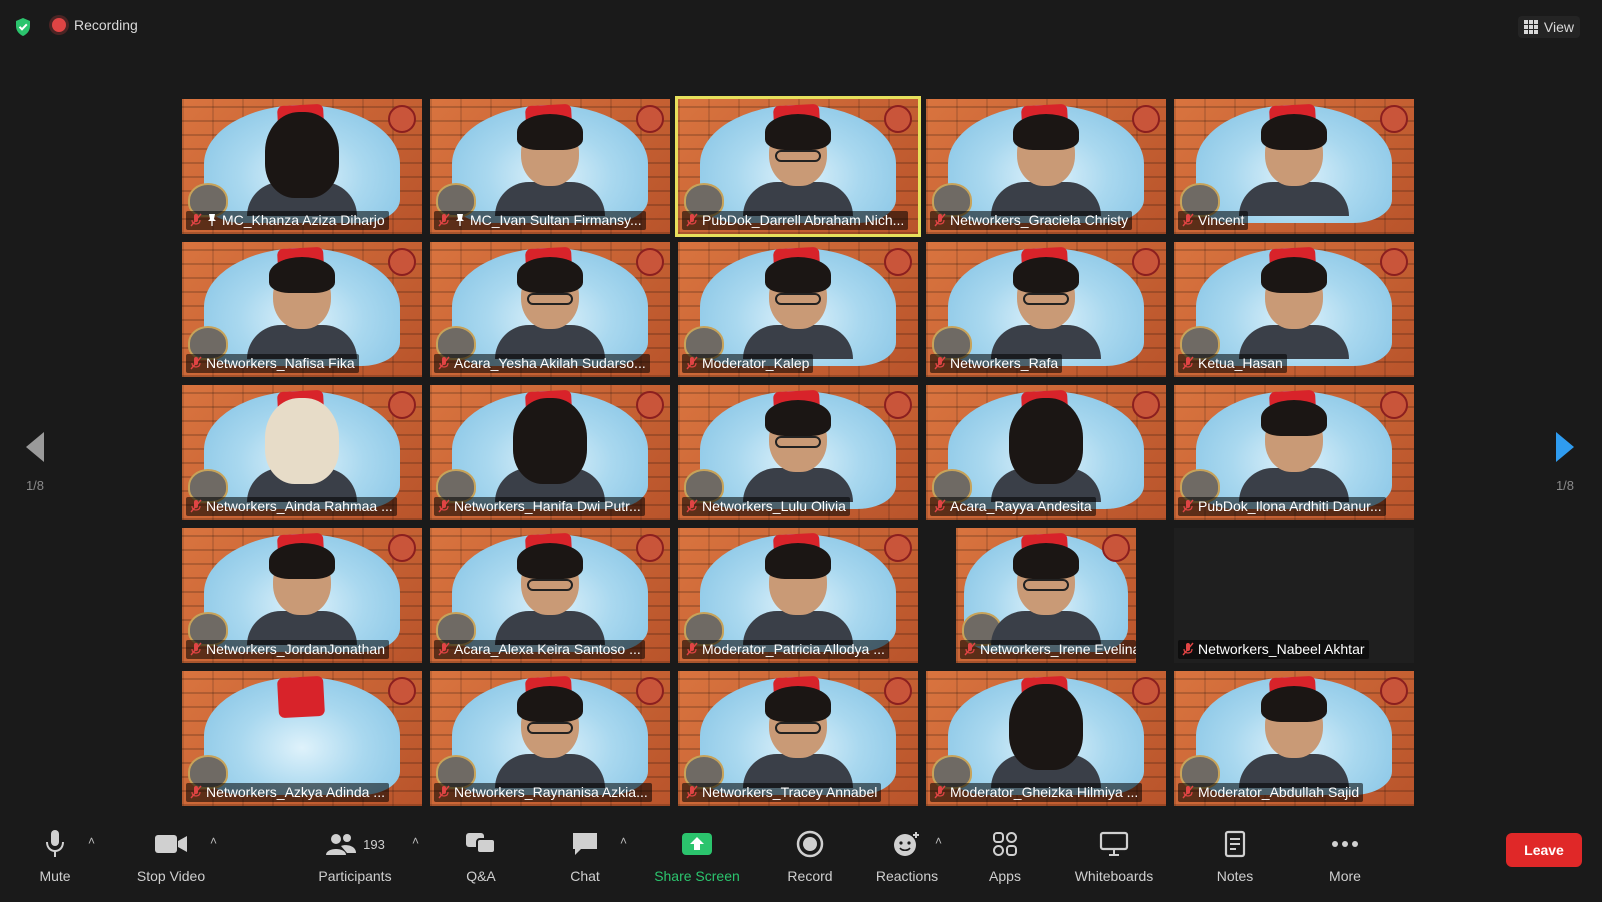  What do you see at coordinates (1046, 452) in the screenshot?
I see `participant-tile: Acara_Rayya Andesita` at bounding box center [1046, 452].